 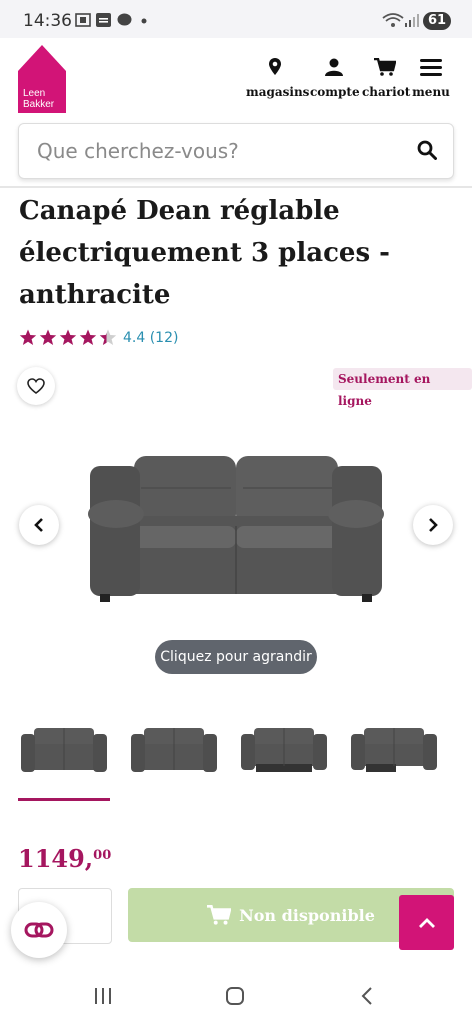 I want to click on hamburger-menu-icon, so click(x=431, y=67).